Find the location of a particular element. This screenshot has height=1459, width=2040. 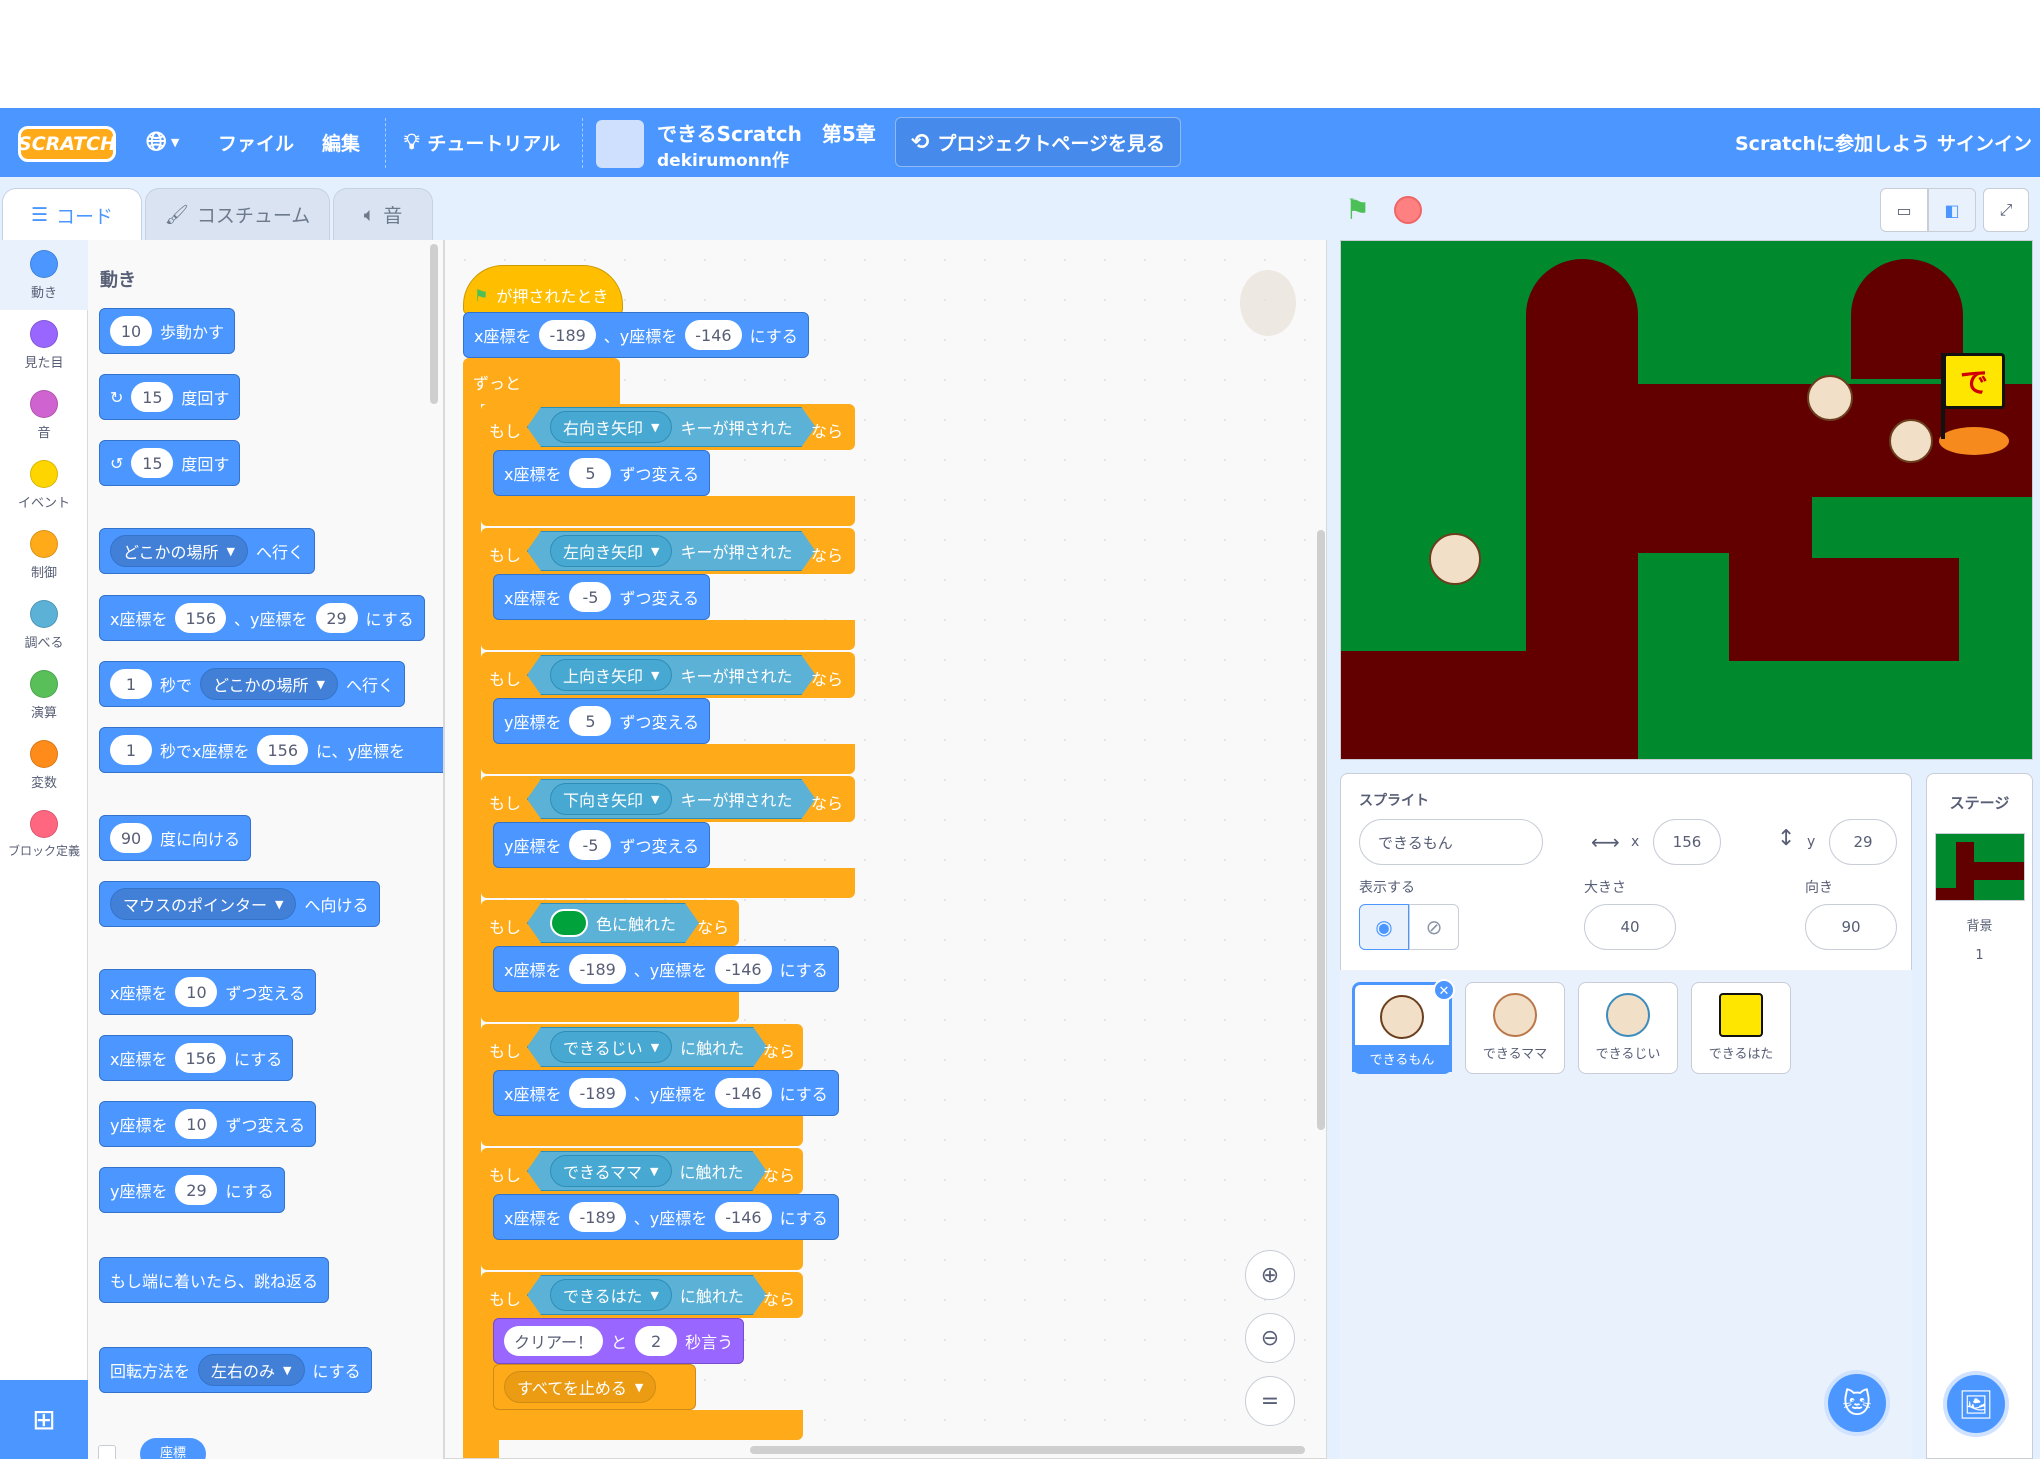

vertical-scrollbar is located at coordinates (1321, 830).